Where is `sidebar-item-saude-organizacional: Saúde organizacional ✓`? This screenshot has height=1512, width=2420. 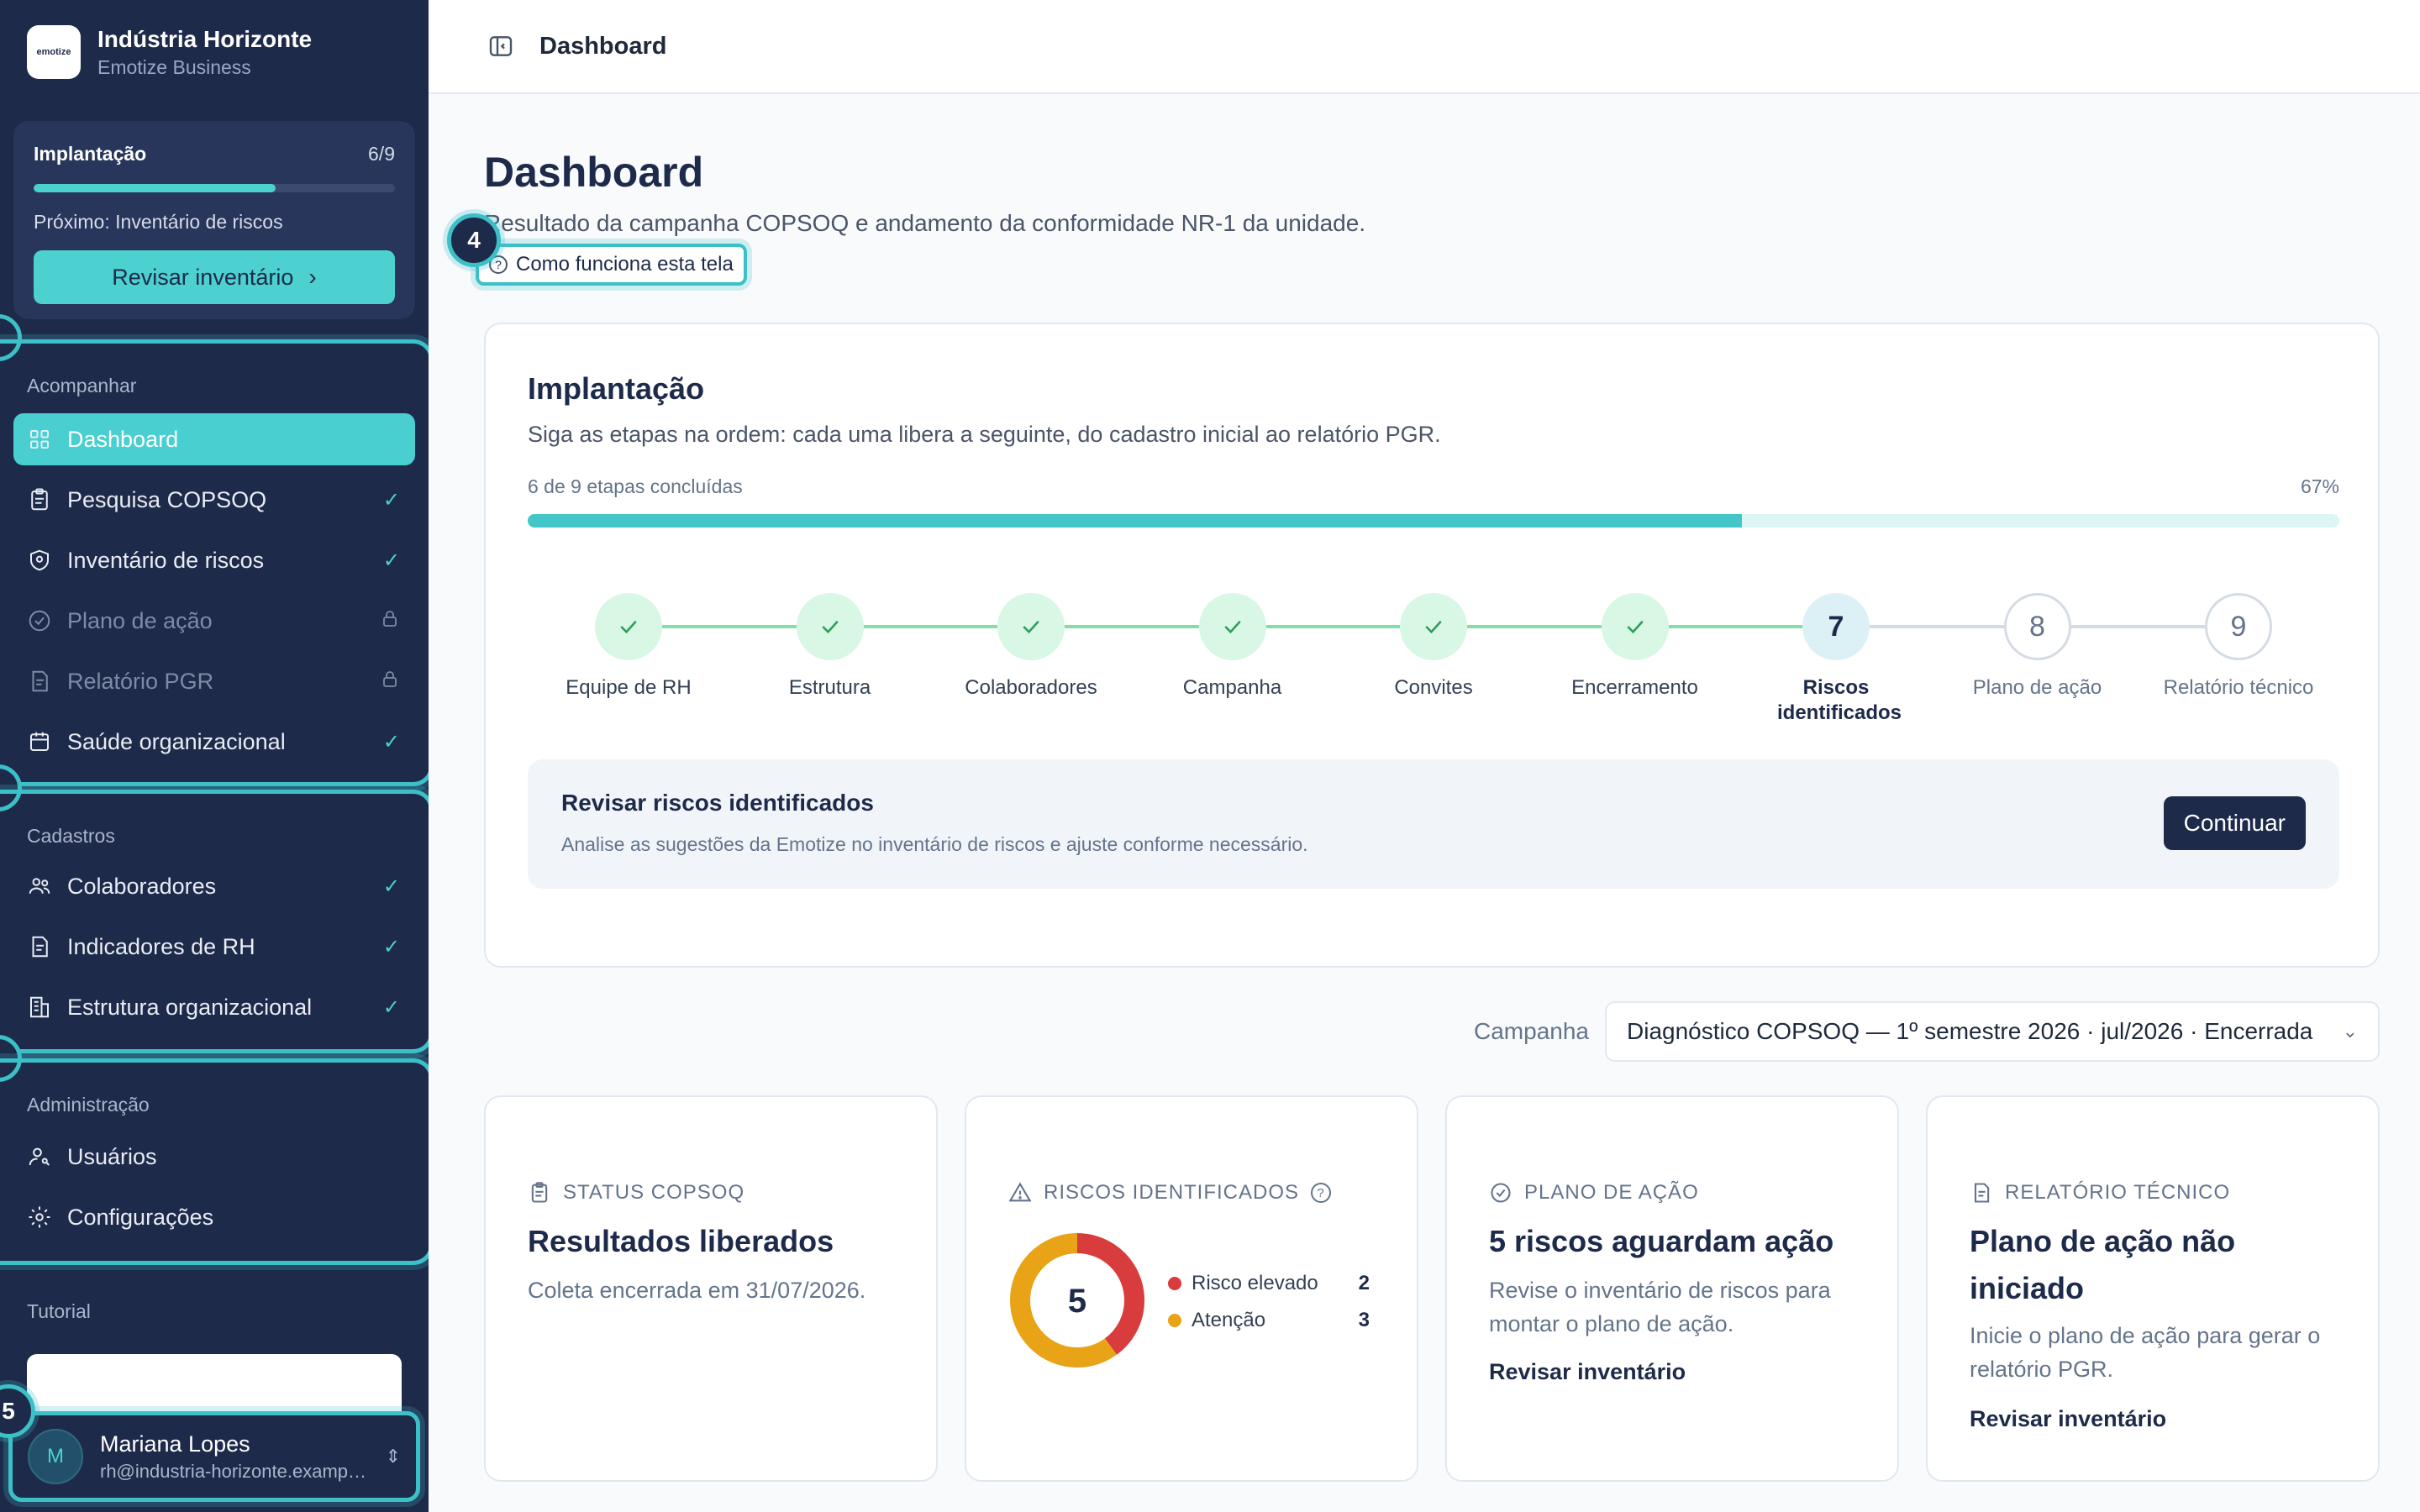 sidebar-item-saude-organizacional: Saúde organizacional ✓ is located at coordinates (214, 742).